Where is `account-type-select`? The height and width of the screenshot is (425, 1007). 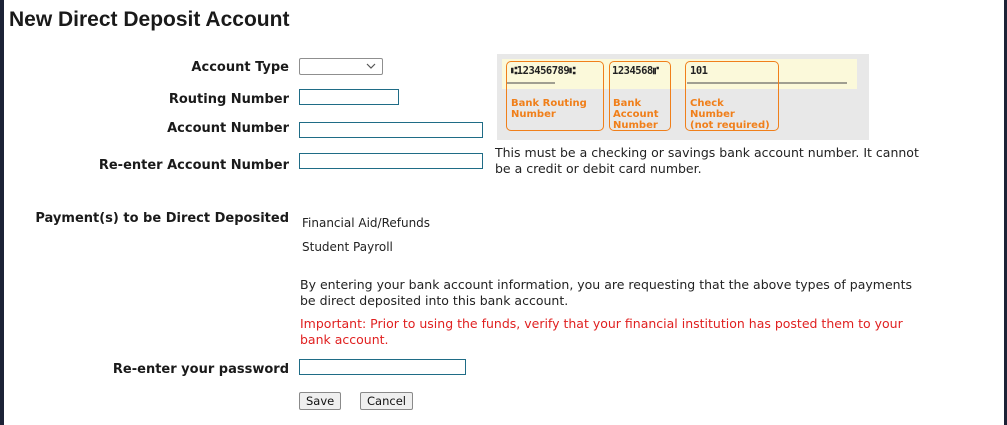
account-type-select is located at coordinates (341, 66).